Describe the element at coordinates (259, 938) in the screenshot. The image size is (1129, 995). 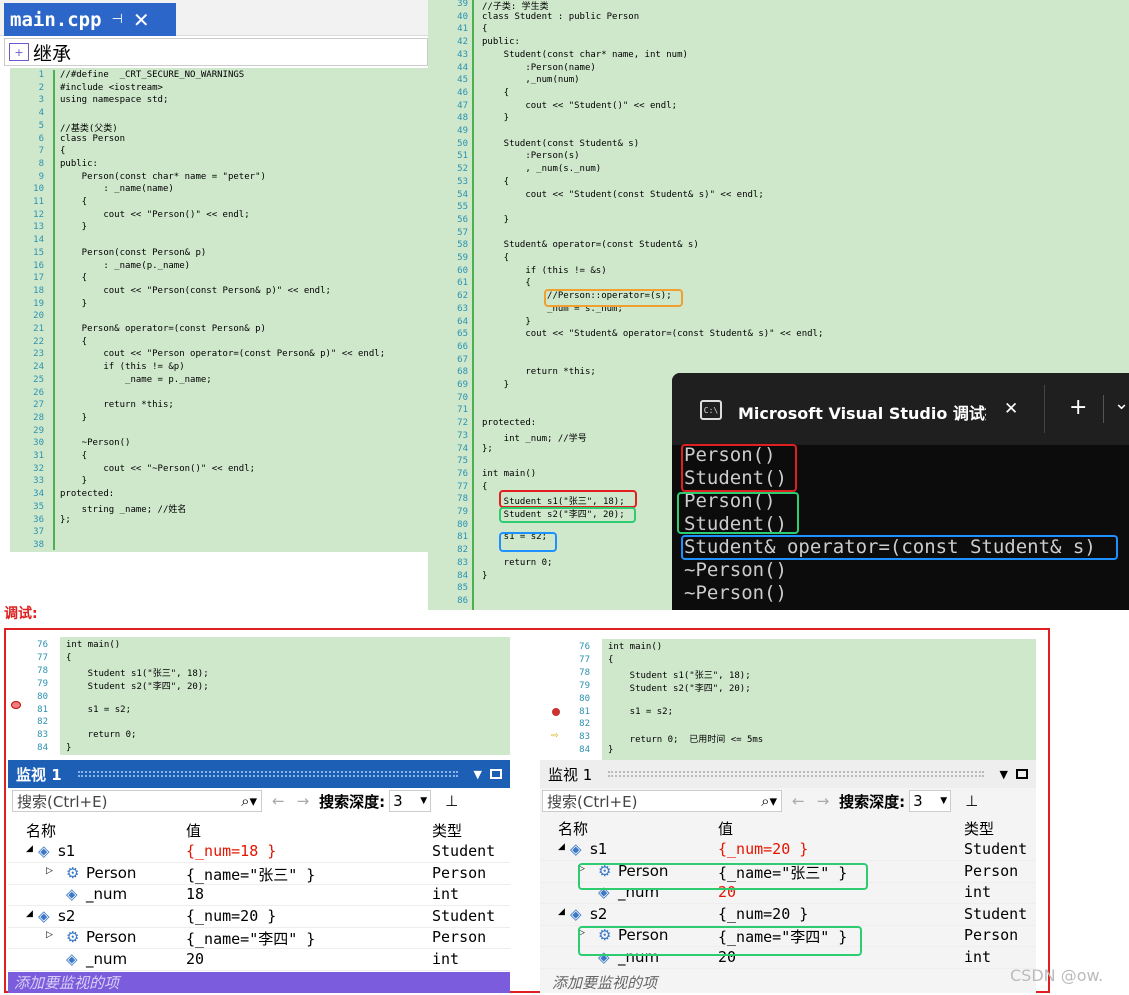
I see `watch-row: ▷ ⚙ Person {_name="李四" } Person` at that location.